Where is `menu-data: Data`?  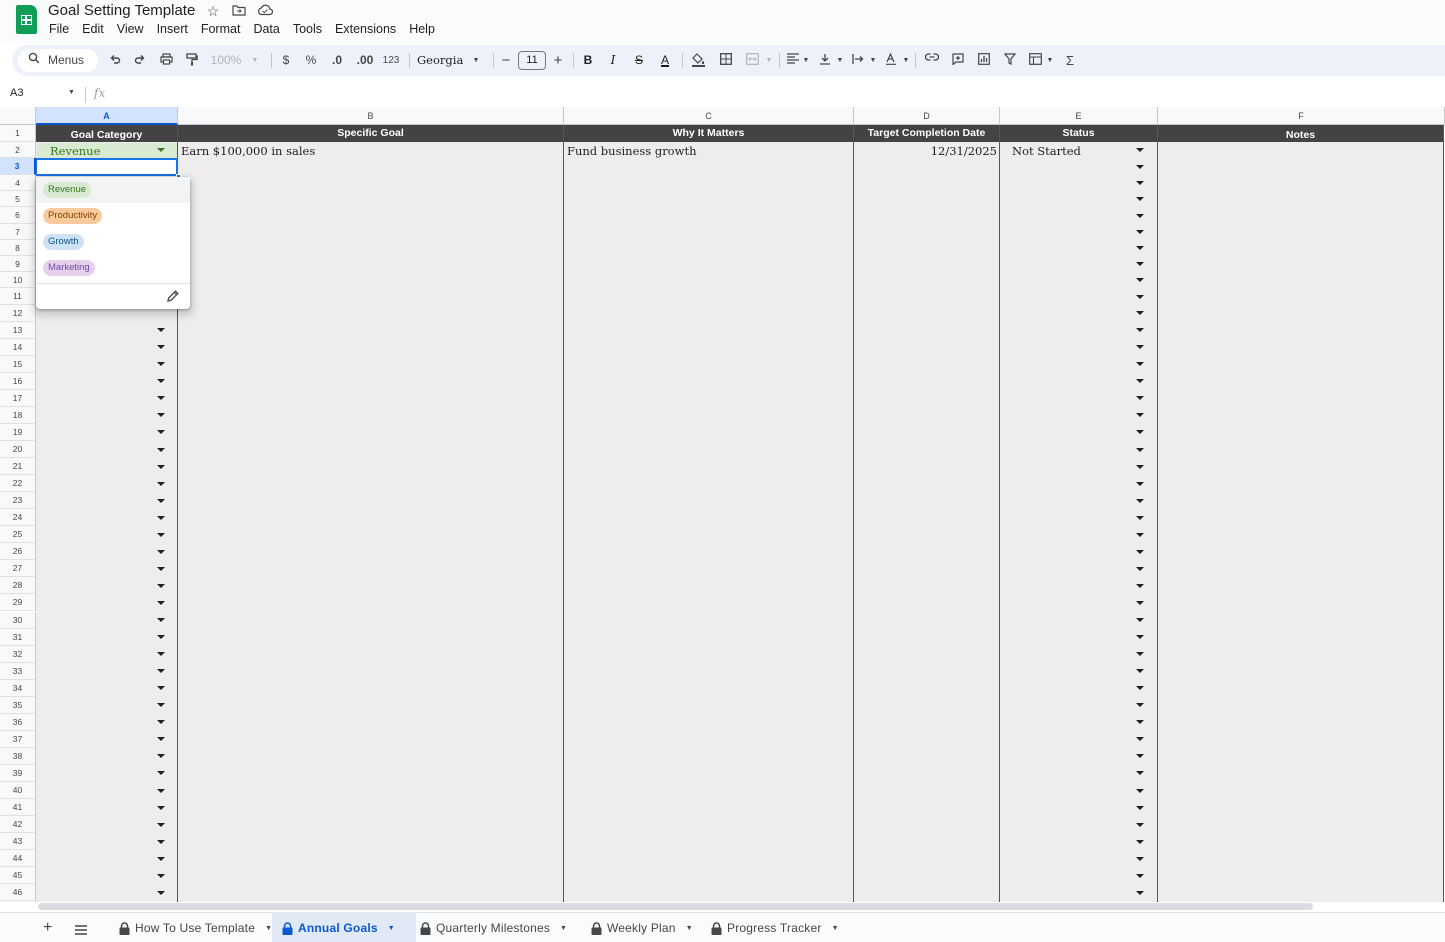
menu-data: Data is located at coordinates (269, 29).